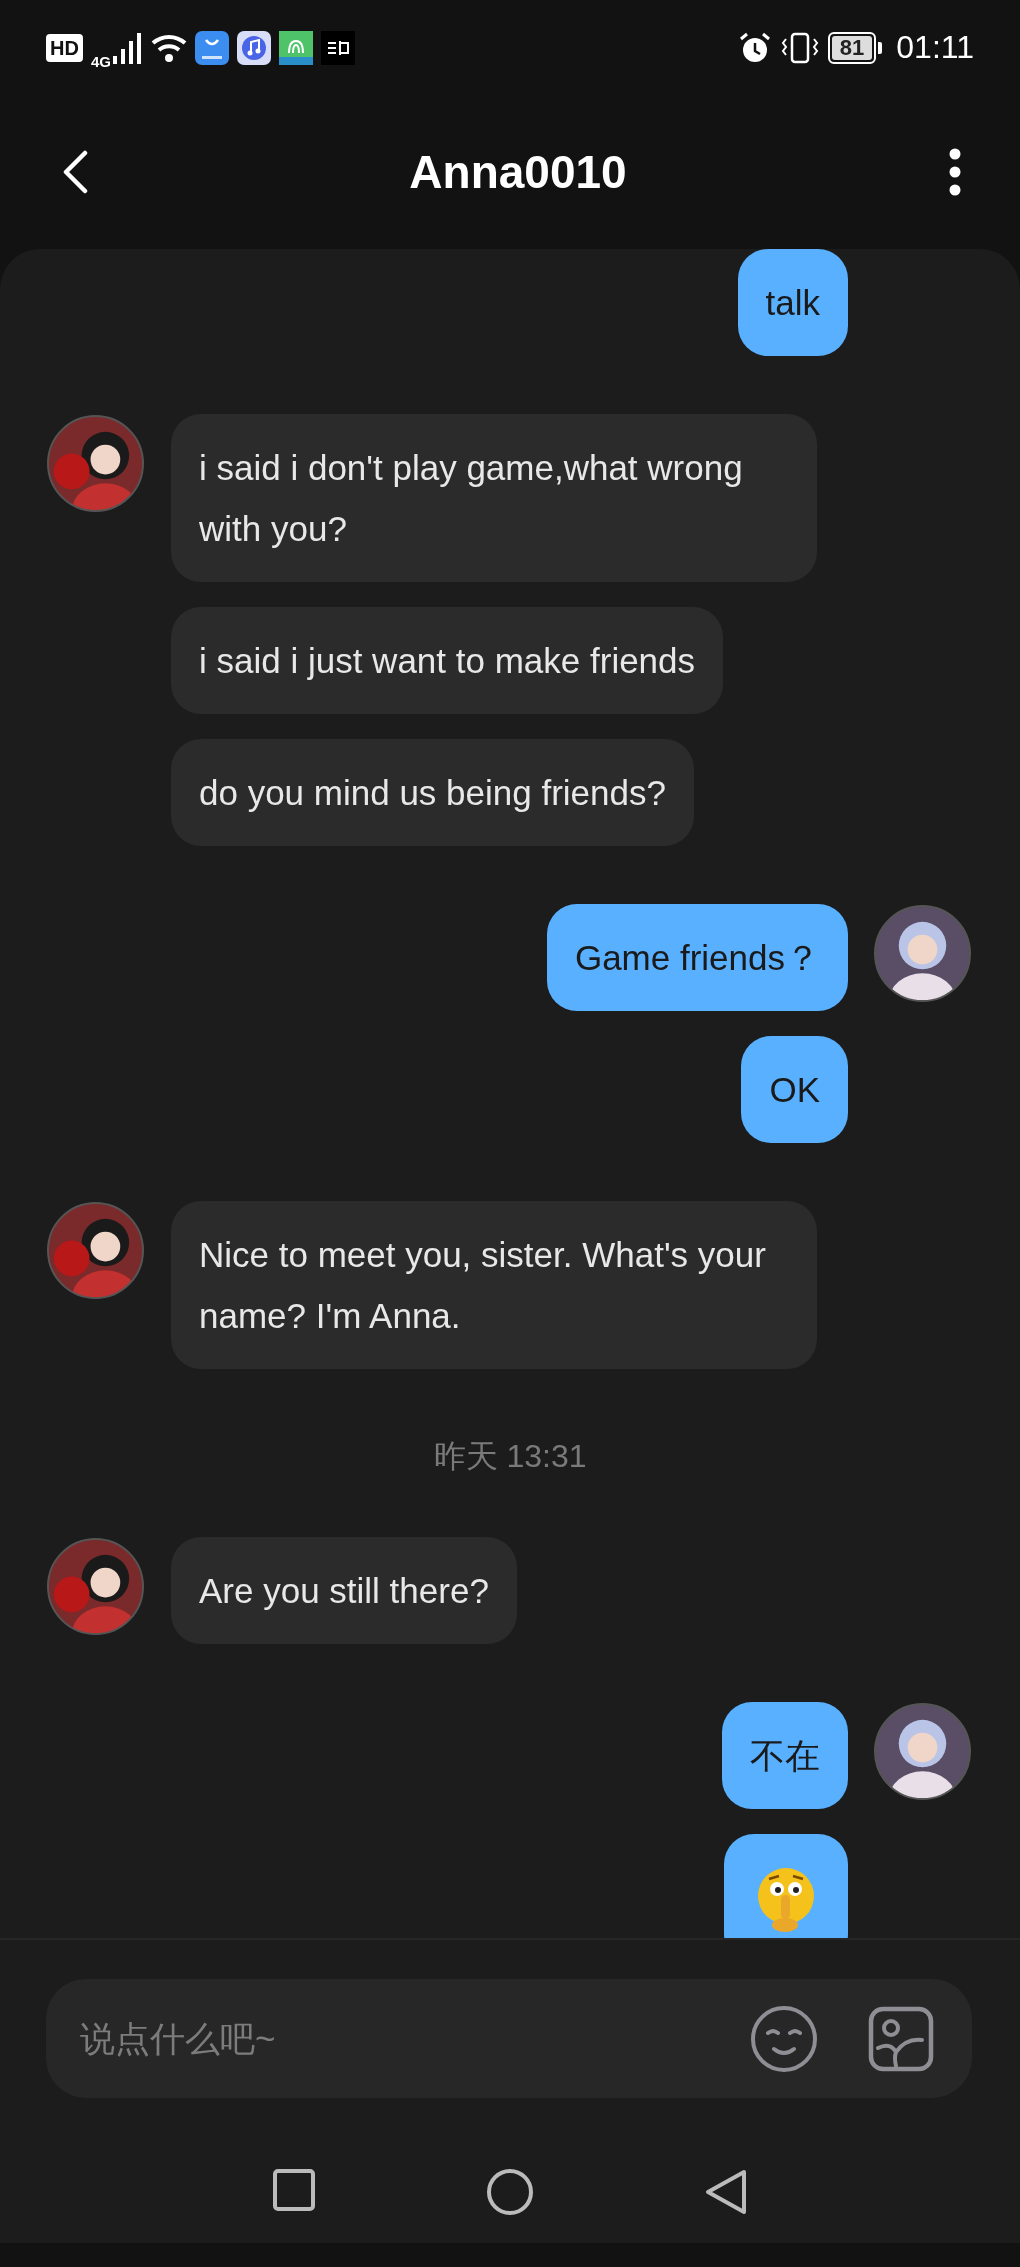 This screenshot has width=1020, height=2267. Describe the element at coordinates (792, 302) in the screenshot. I see `message-bubble: talk` at that location.